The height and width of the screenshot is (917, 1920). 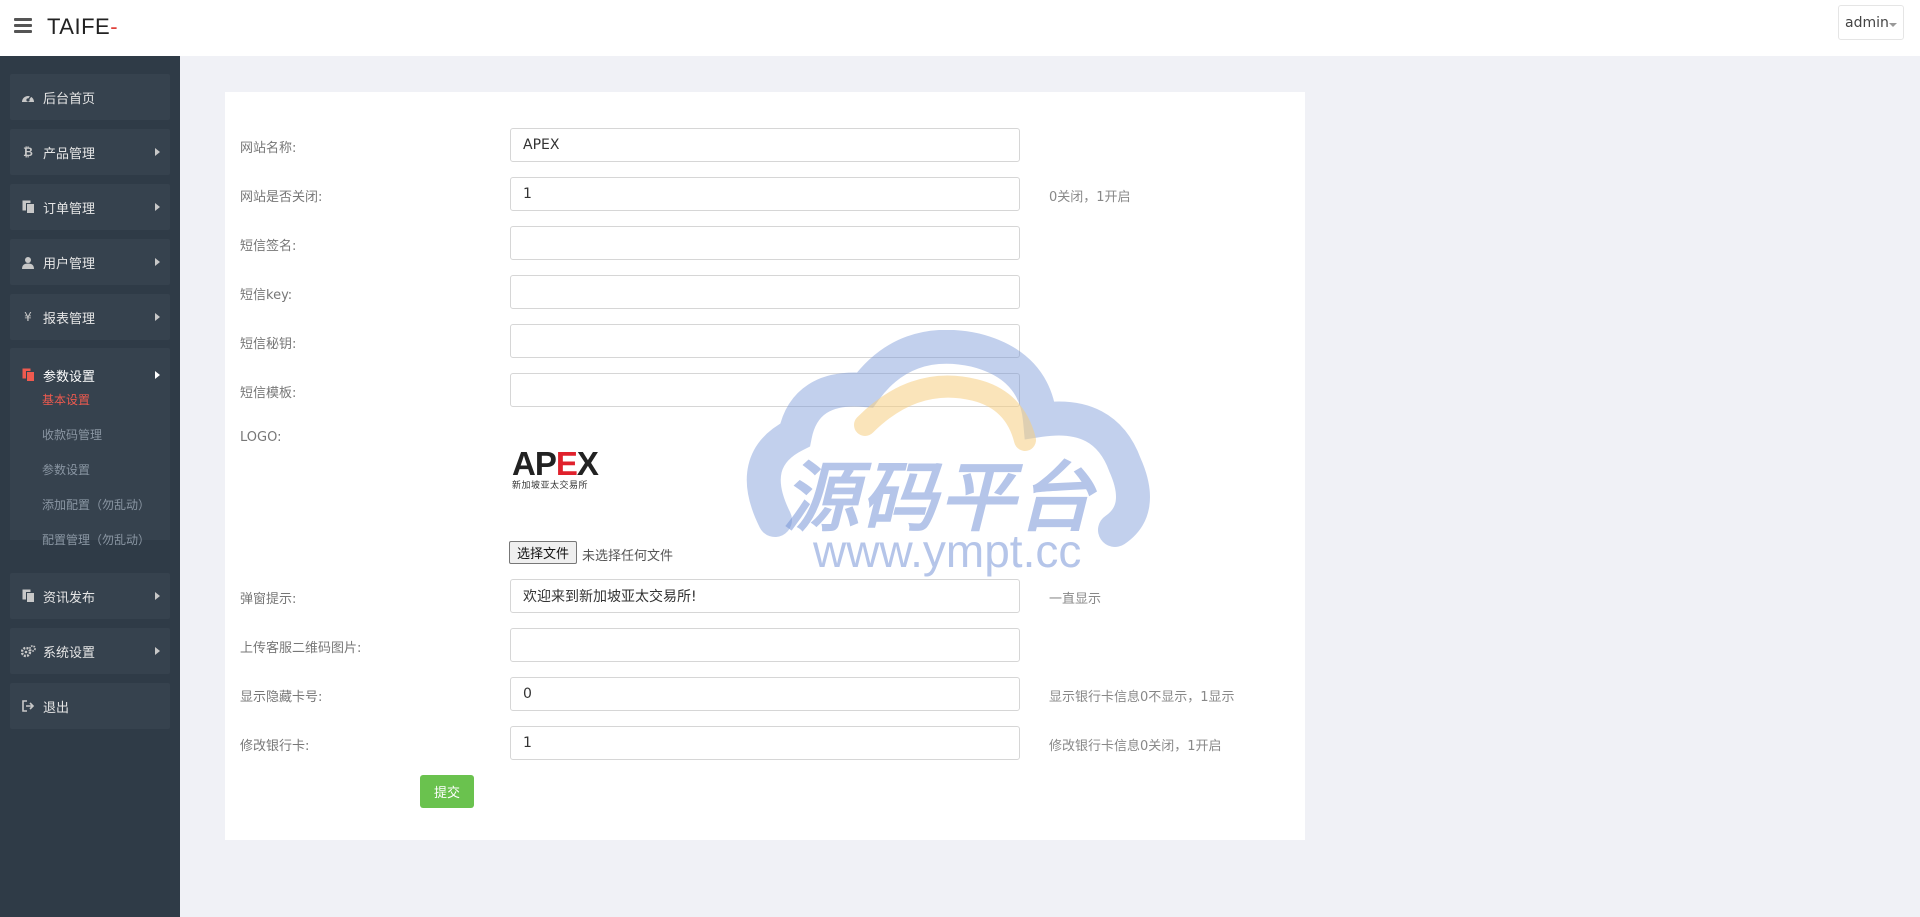 What do you see at coordinates (765, 292) in the screenshot?
I see `sms-key-input` at bounding box center [765, 292].